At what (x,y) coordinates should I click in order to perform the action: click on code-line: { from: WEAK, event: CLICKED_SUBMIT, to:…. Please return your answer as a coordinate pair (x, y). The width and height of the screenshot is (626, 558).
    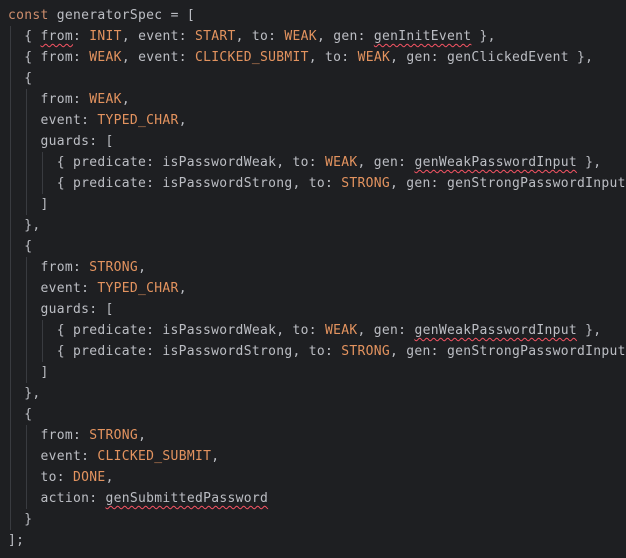
    Looking at the image, I should click on (317, 57).